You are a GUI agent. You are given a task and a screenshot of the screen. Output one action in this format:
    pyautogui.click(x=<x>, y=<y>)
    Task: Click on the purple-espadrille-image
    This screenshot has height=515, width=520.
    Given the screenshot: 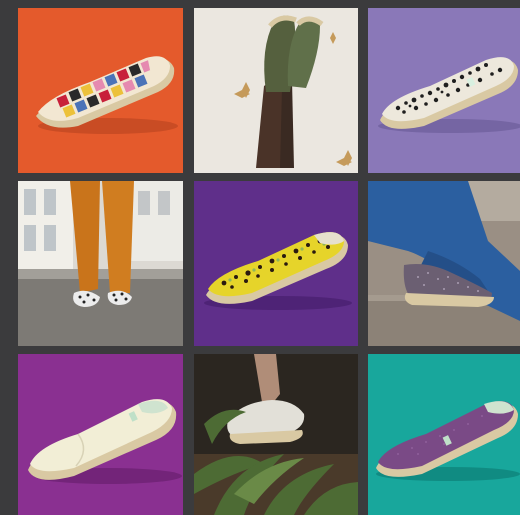 What is the action you would take?
    pyautogui.click(x=444, y=434)
    